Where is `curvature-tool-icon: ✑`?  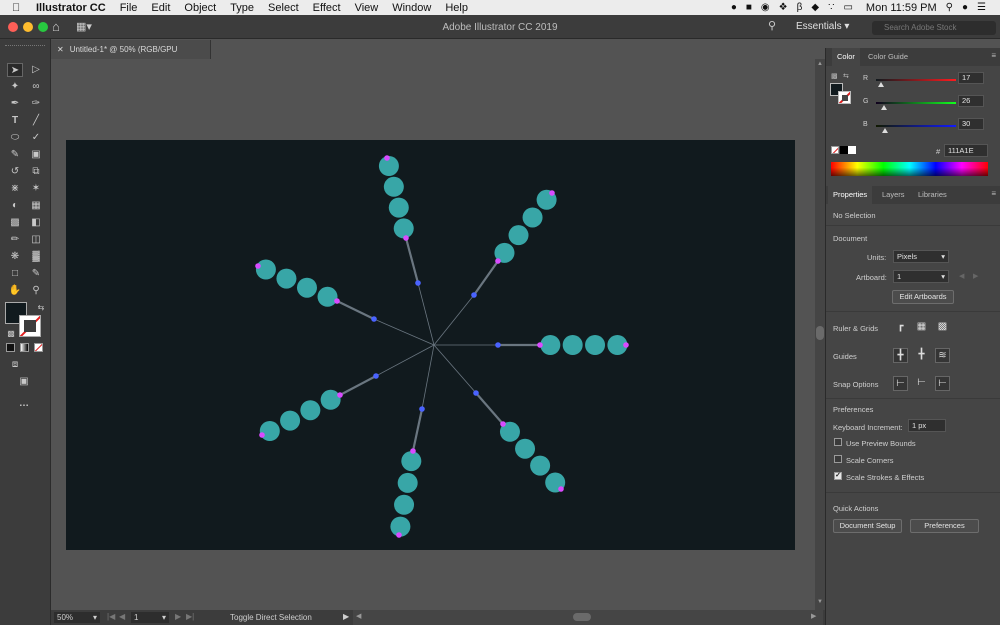 curvature-tool-icon: ✑ is located at coordinates (36, 104).